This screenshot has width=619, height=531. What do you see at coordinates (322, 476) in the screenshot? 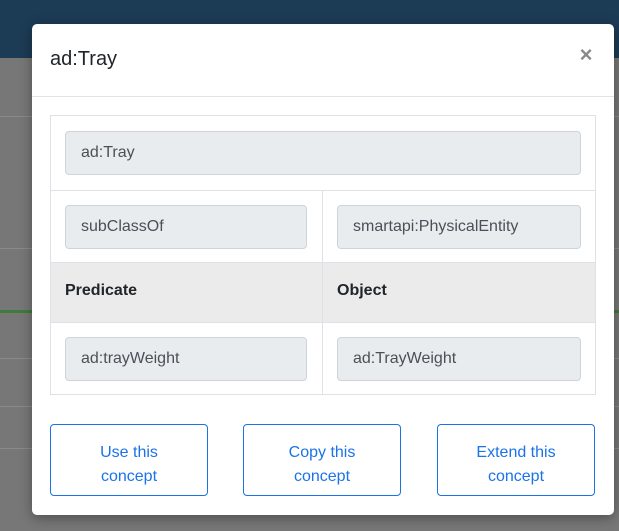
I see `copy-concept-label-line2: concept` at bounding box center [322, 476].